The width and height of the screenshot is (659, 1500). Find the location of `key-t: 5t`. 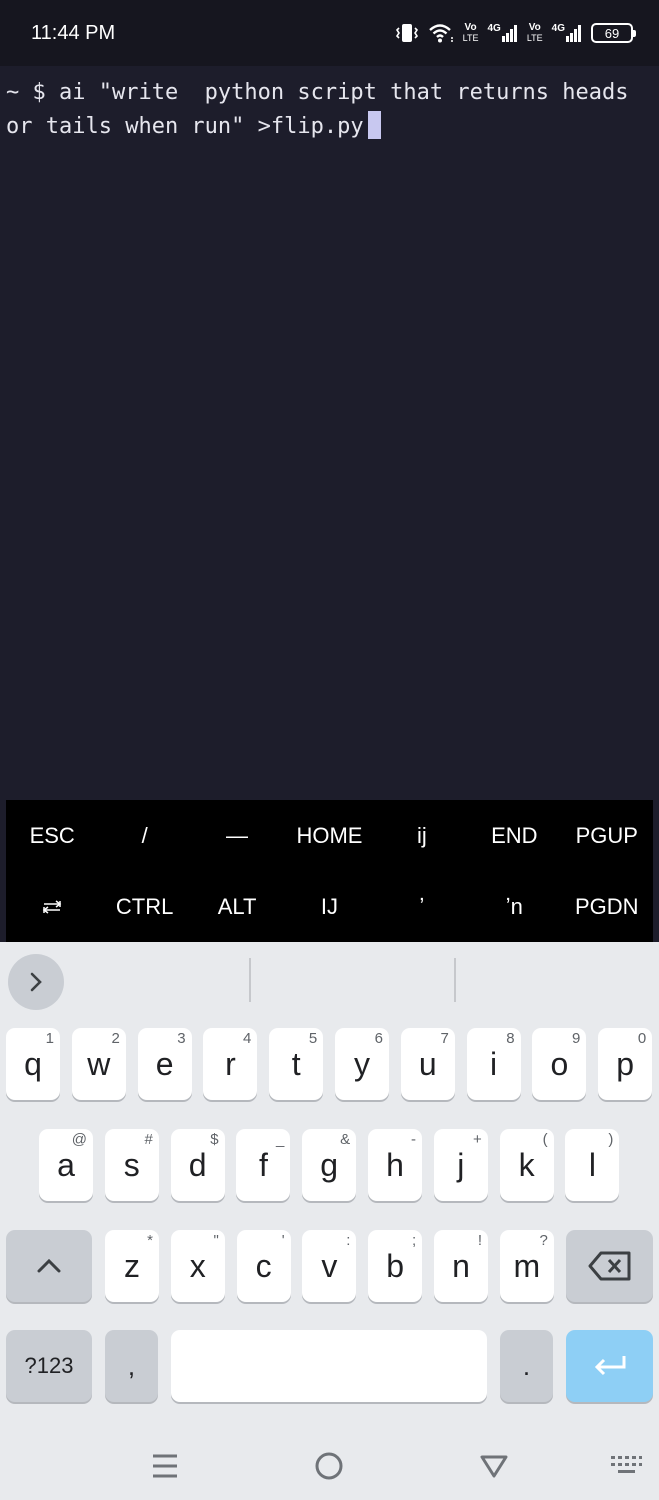

key-t: 5t is located at coordinates (296, 1064).